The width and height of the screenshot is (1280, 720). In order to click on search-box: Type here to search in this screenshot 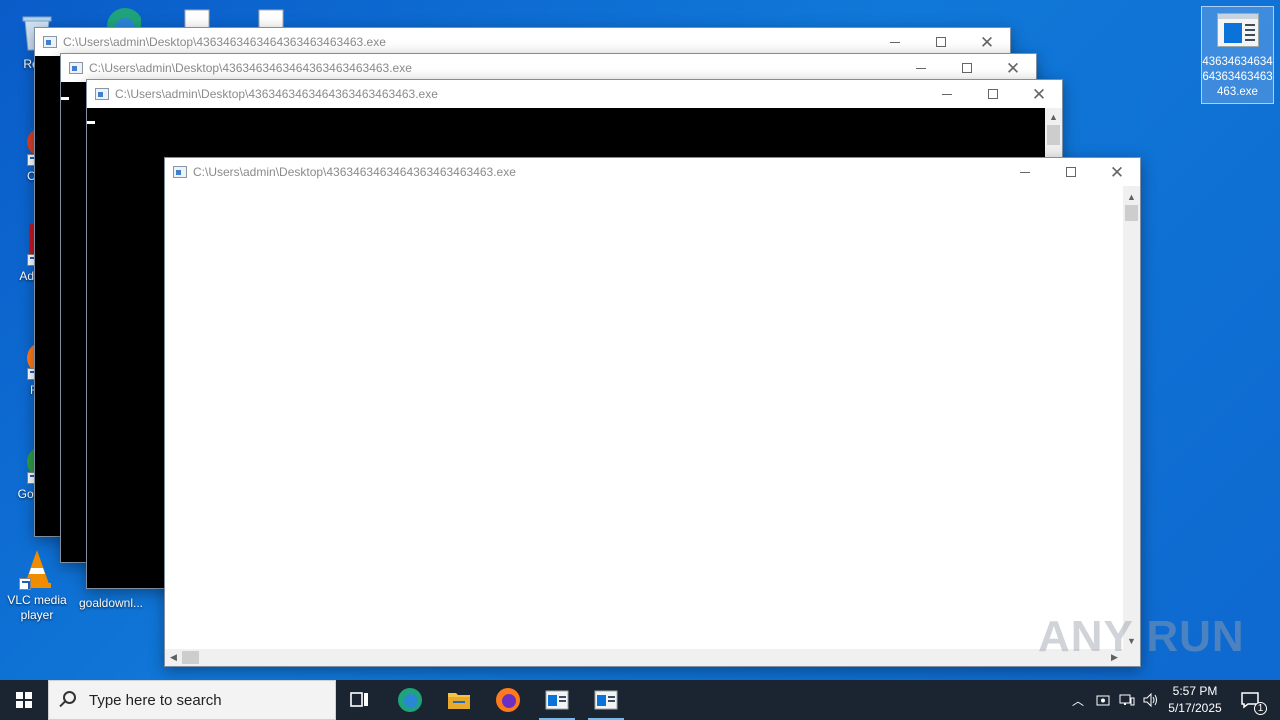, I will do `click(192, 700)`.